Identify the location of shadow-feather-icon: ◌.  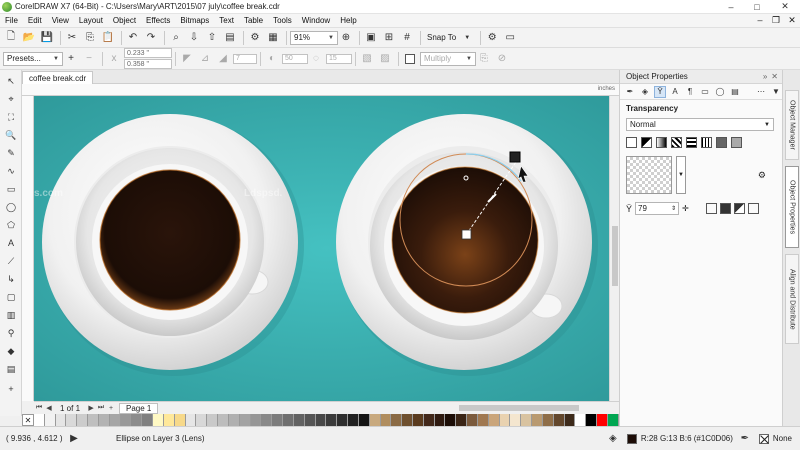
(316, 59).